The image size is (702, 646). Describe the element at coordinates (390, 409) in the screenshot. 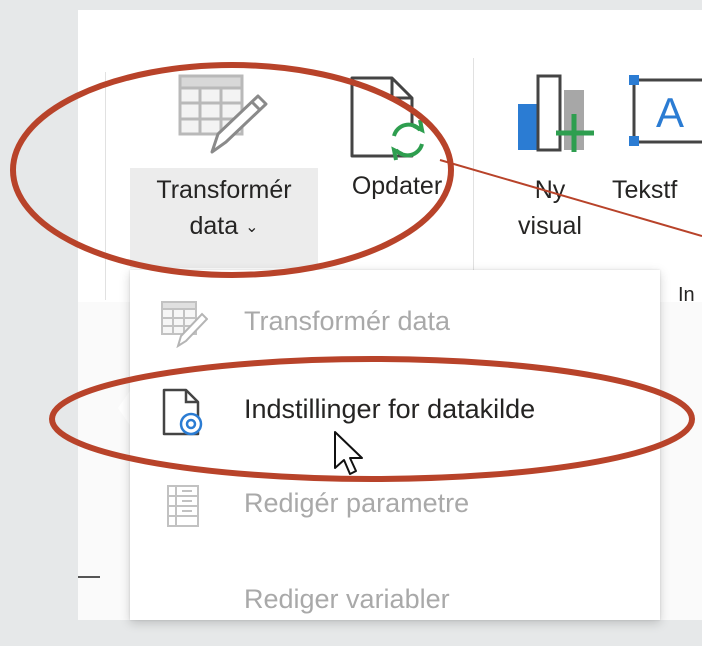

I see `menu-item-label: Indstillinger for datakilde` at that location.